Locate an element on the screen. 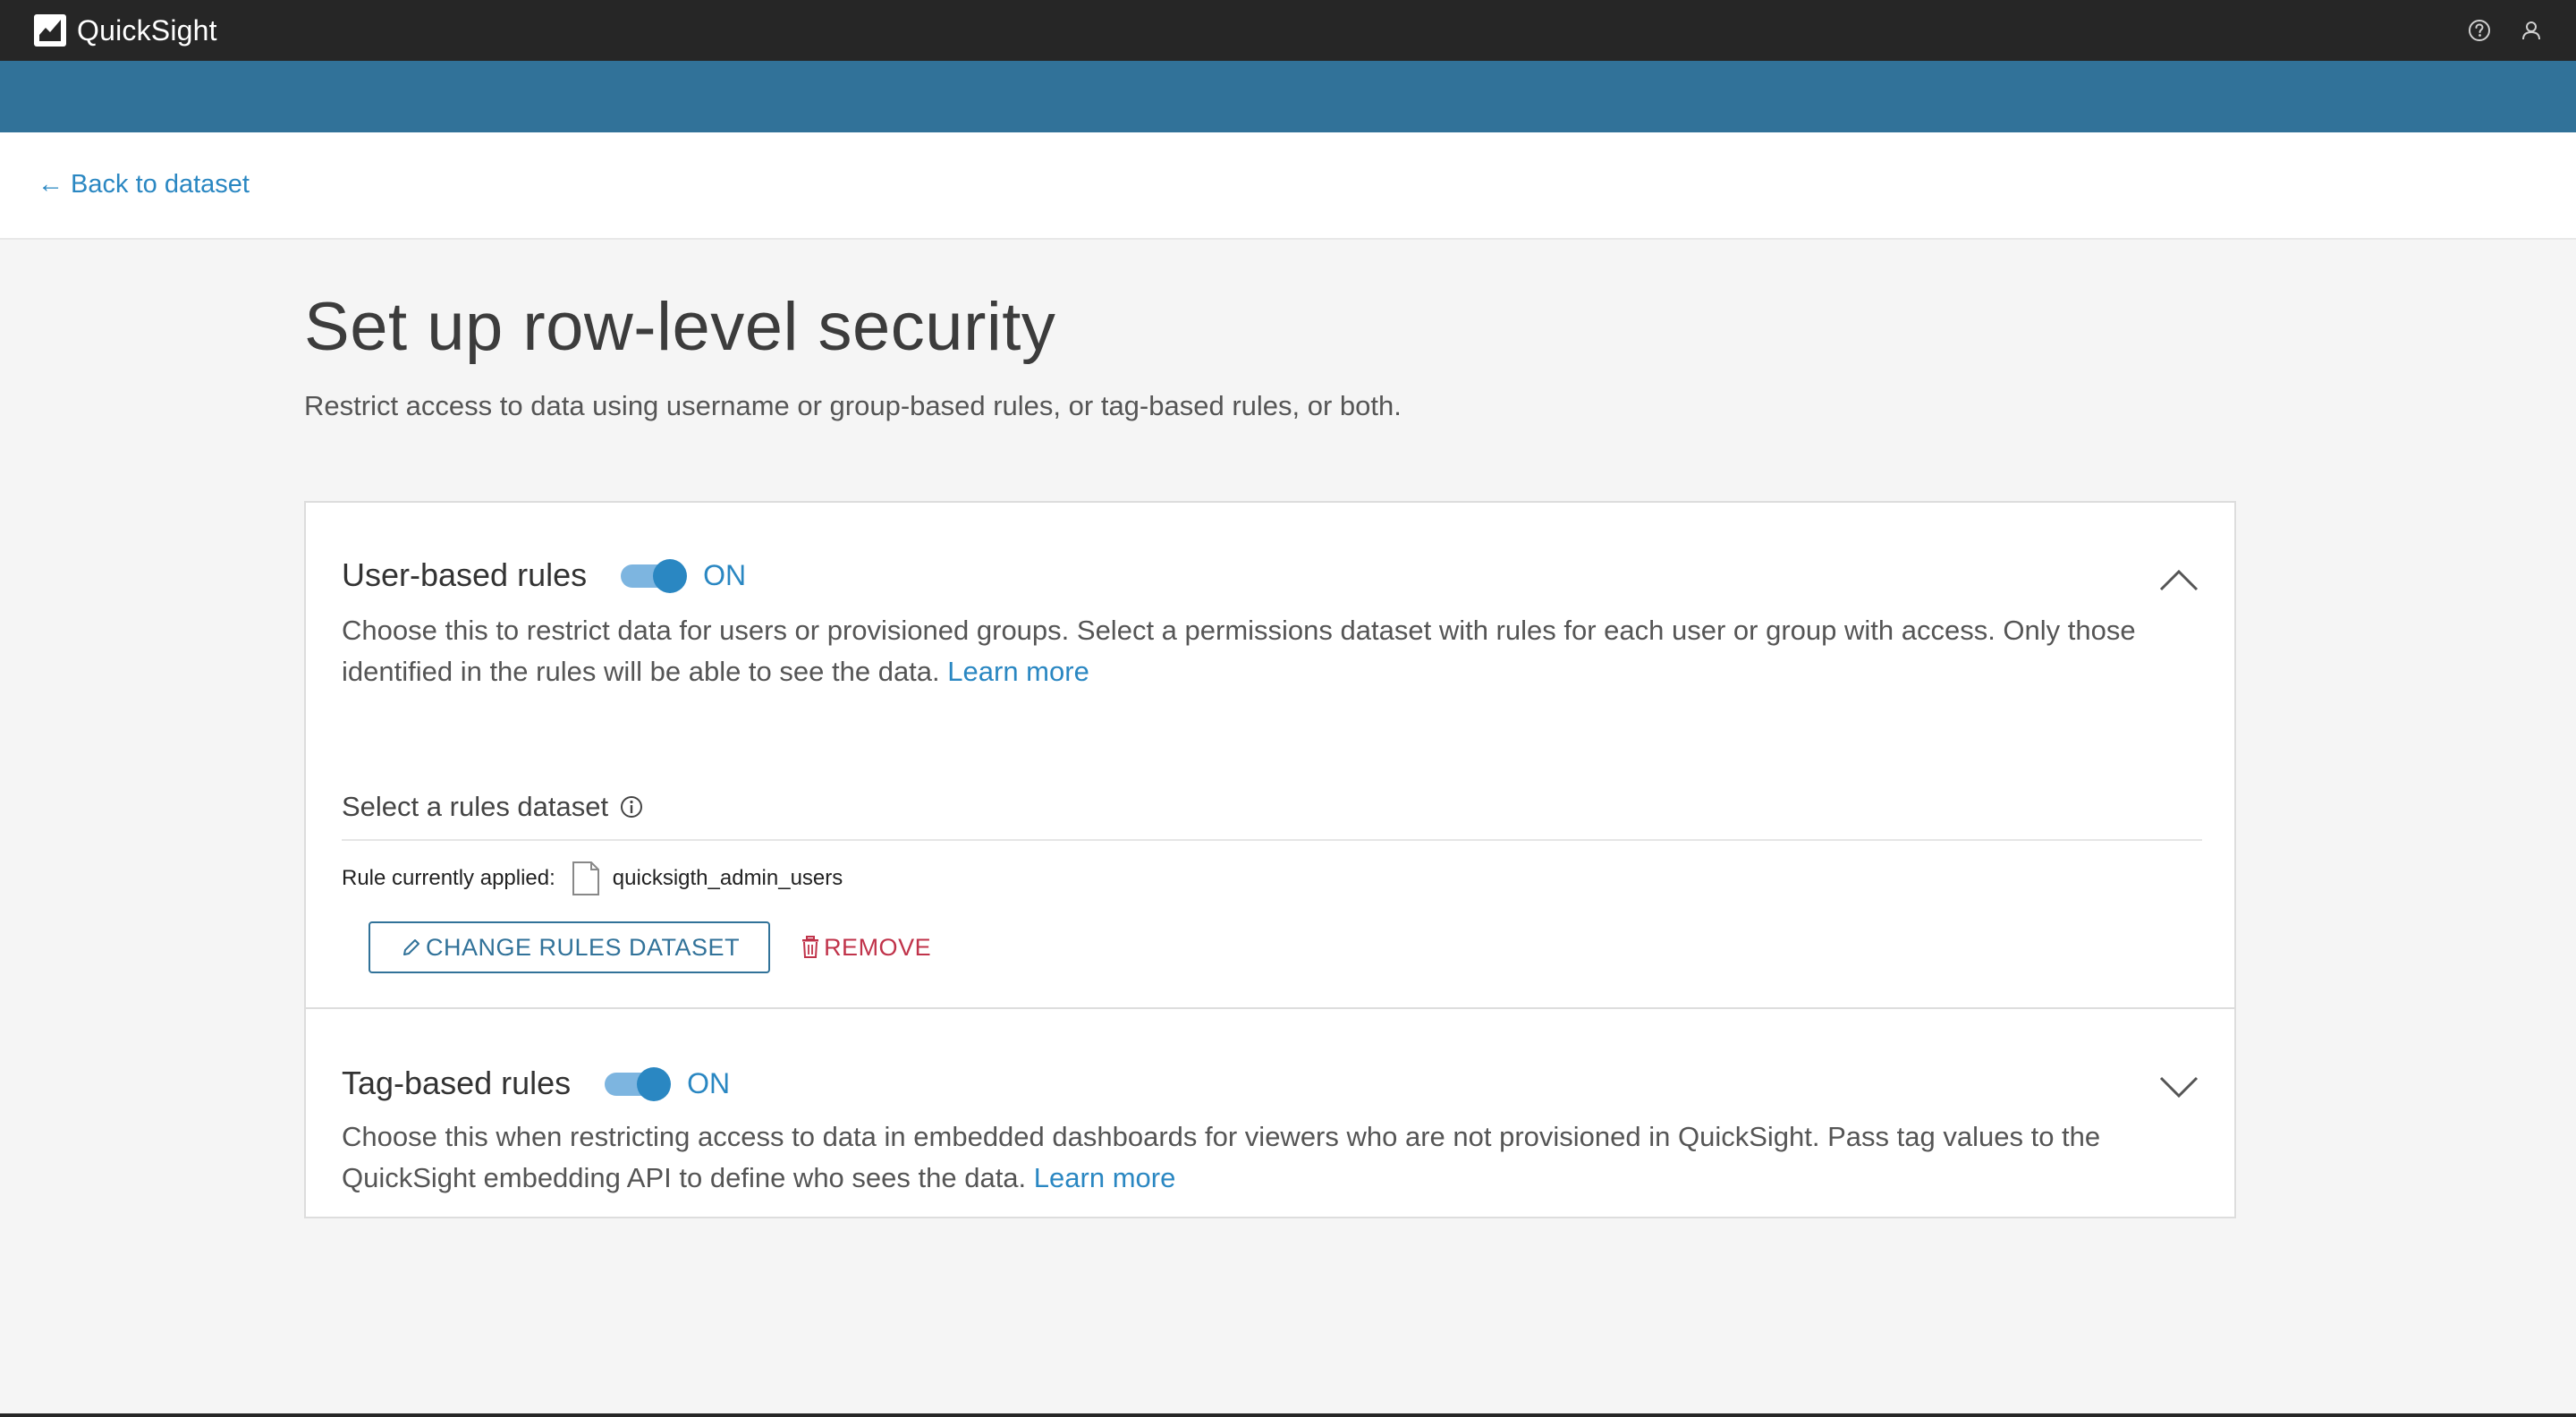 The image size is (2576, 1417). rules-dataset-actions: CHANGE RULES DATASET REMOVE is located at coordinates (650, 947).